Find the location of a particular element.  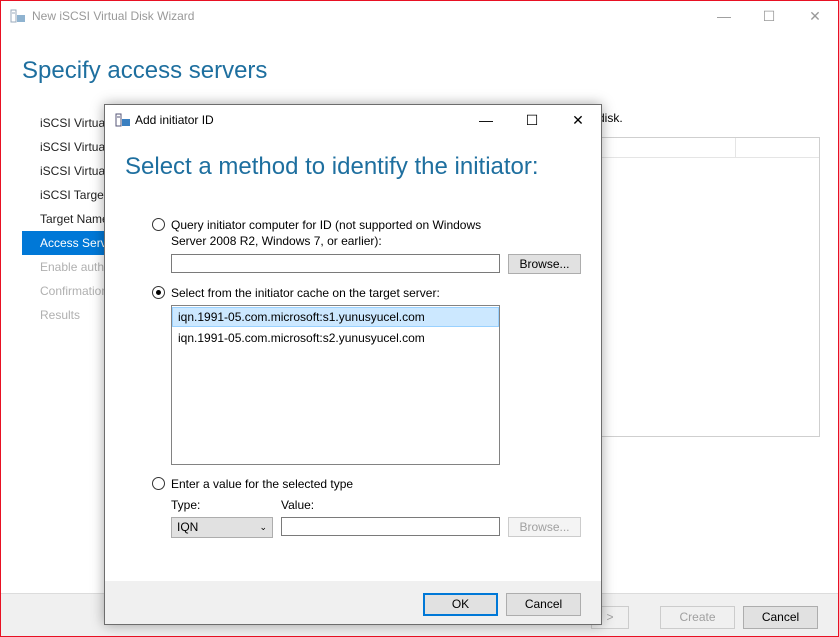

list-header is located at coordinates (709, 148).